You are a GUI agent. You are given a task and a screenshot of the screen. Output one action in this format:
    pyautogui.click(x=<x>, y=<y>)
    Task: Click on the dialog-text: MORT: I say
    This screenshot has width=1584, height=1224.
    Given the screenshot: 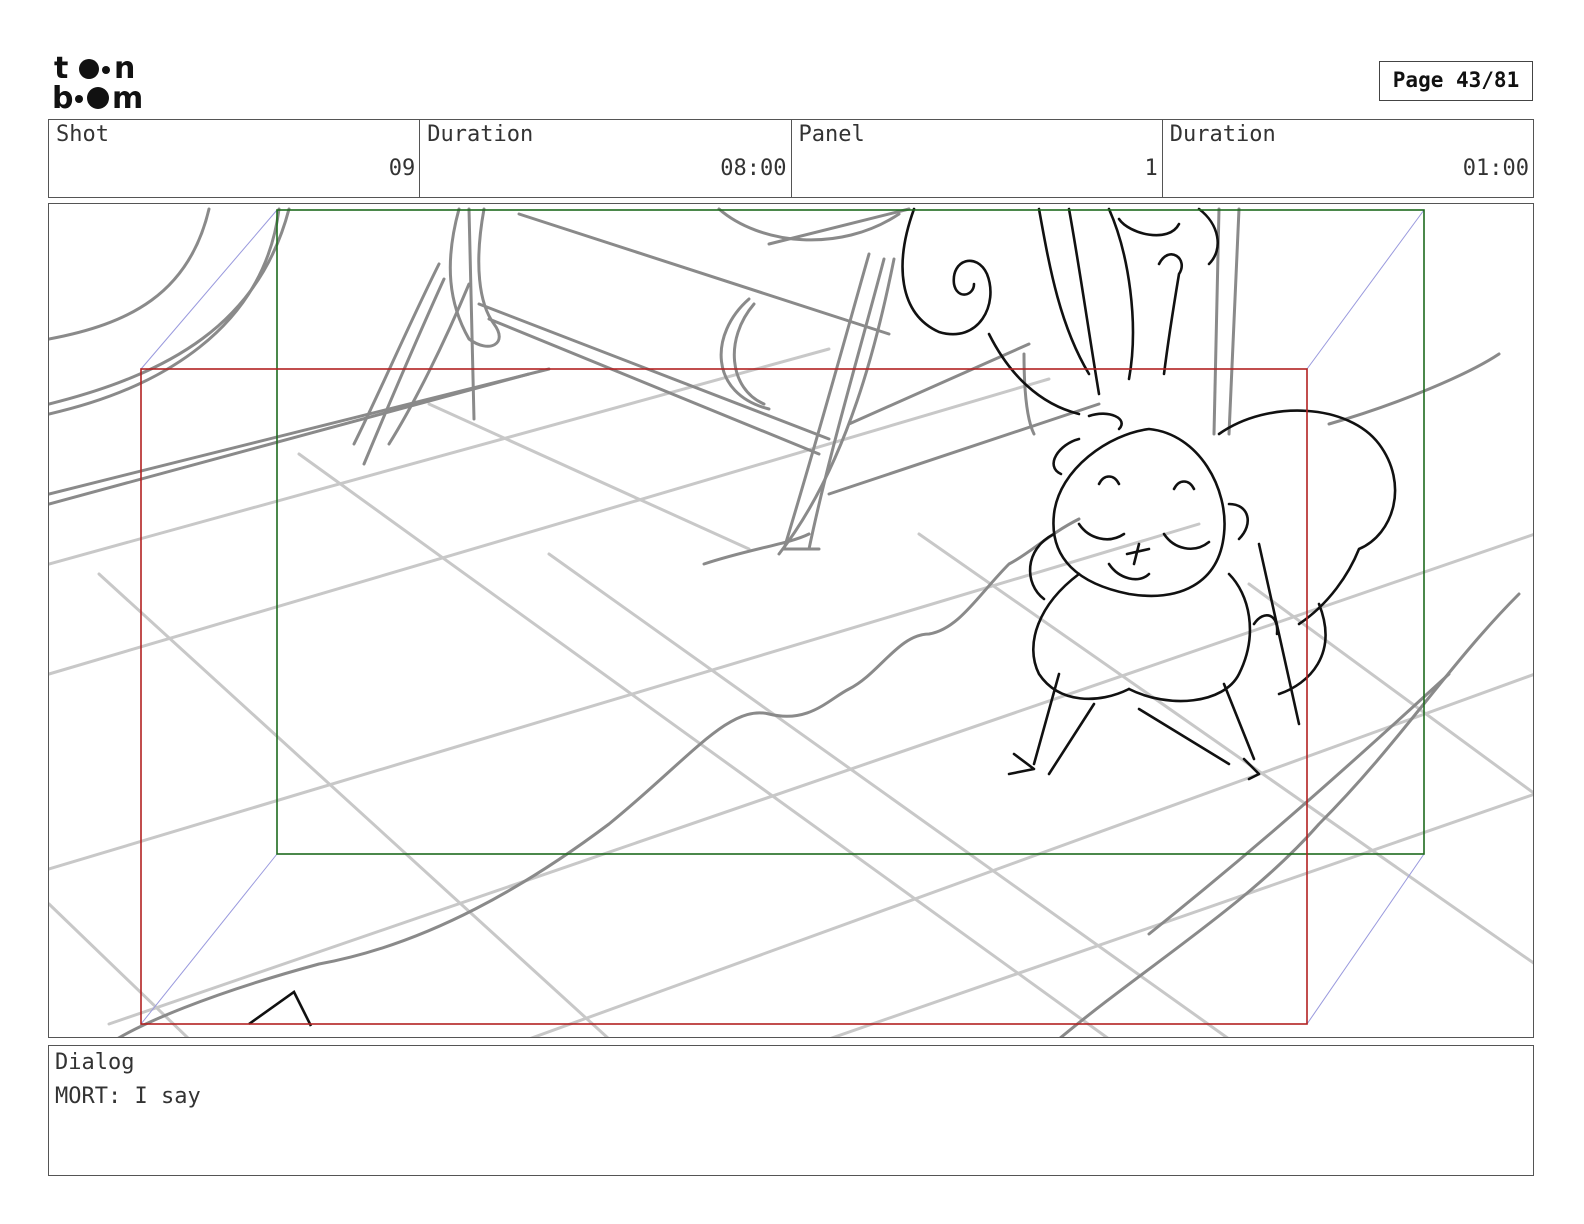 What is the action you would take?
    pyautogui.click(x=128, y=1096)
    